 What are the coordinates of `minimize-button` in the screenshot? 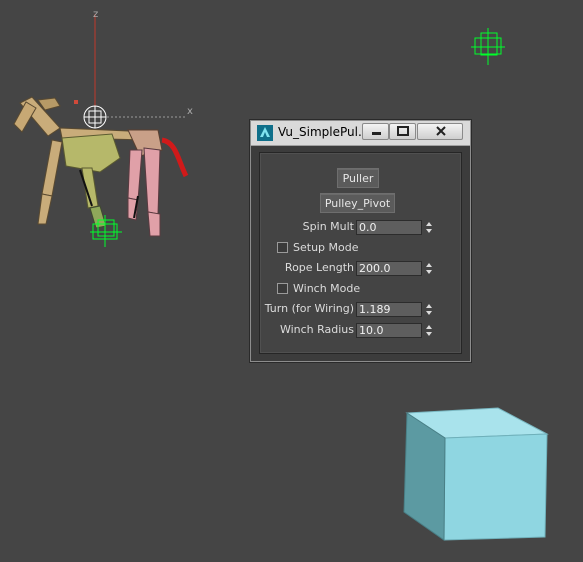 It's located at (375, 131).